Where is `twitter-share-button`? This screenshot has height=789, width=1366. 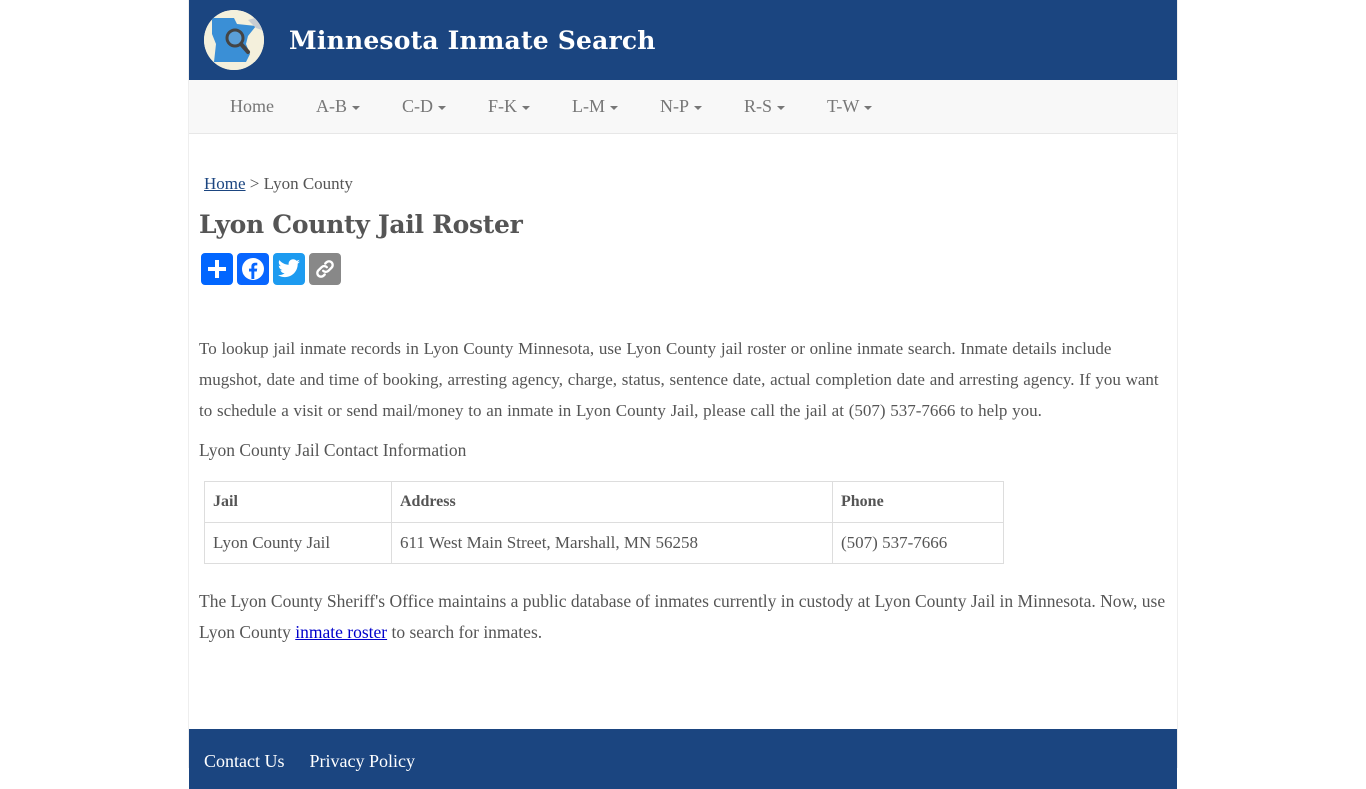 twitter-share-button is located at coordinates (289, 269).